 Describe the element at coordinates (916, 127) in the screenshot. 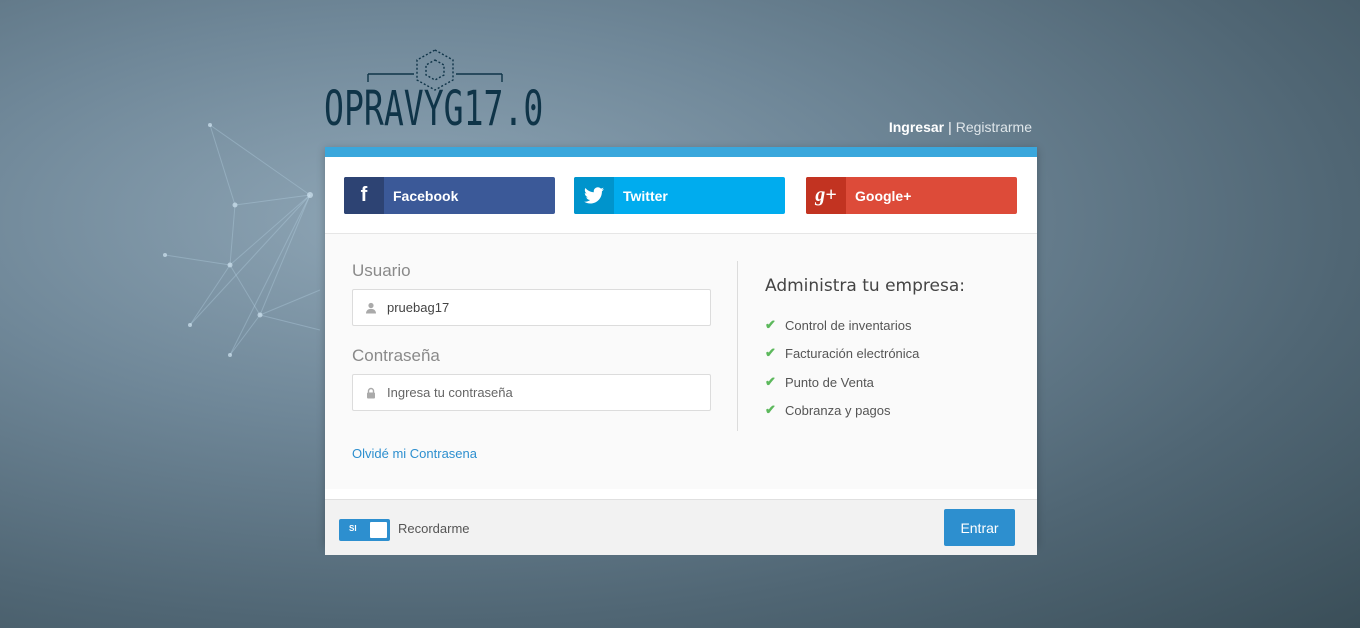

I see `login-link: Ingresar` at that location.